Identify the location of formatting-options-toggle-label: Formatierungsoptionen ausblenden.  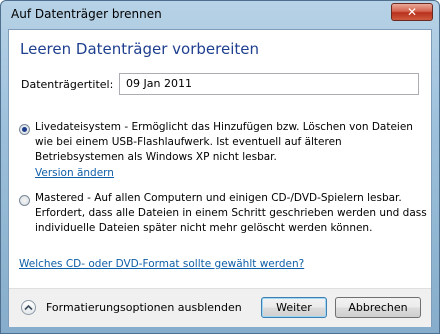
(144, 307).